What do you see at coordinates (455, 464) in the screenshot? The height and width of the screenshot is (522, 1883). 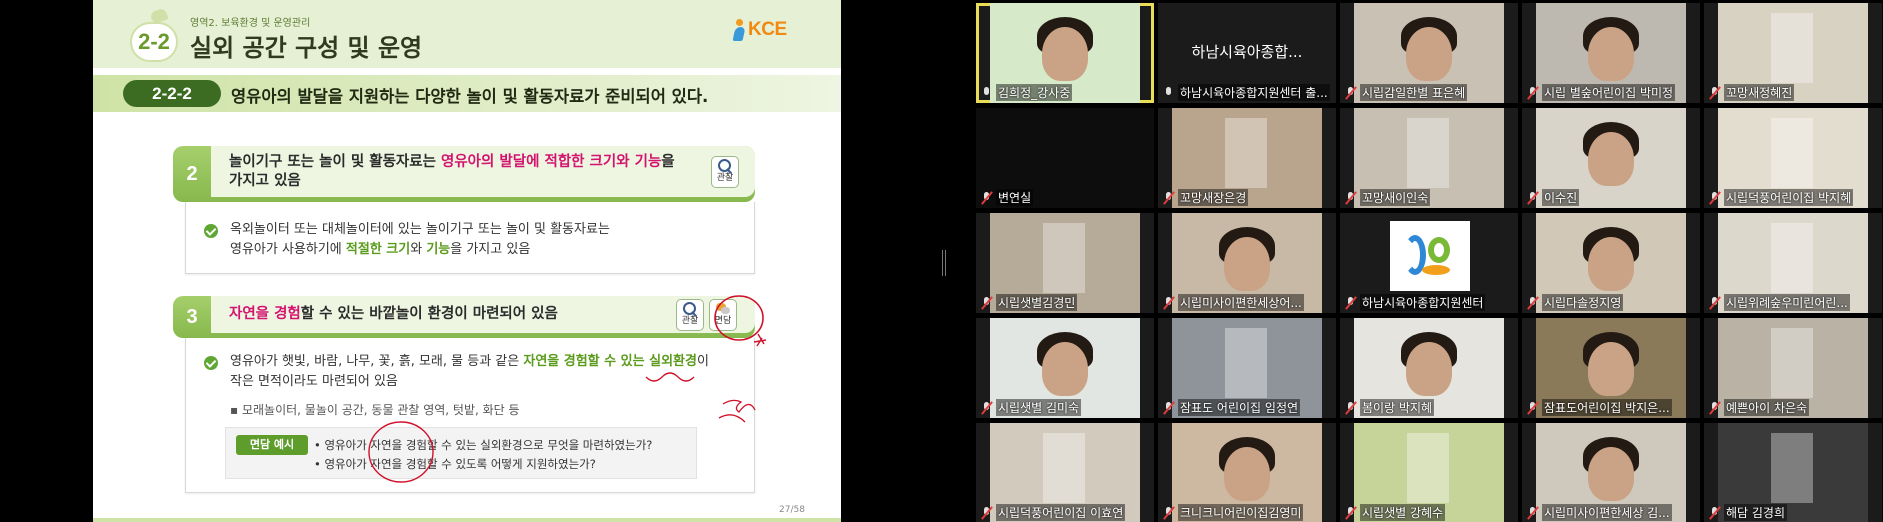 I see `interview-question-2: • 영유아가 자연을 경험할 수 있도록 어떻게 지원하였는가?` at bounding box center [455, 464].